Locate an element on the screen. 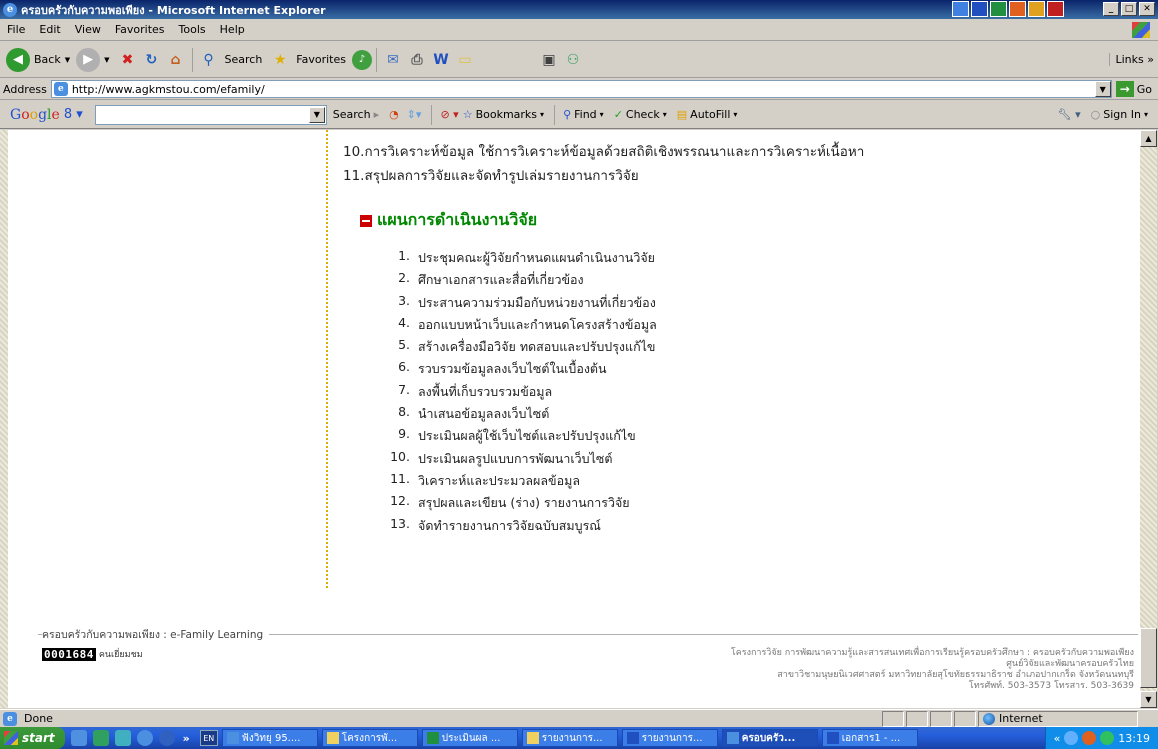  wrench-icon: 🔧︎ ▾ is located at coordinates (1069, 114).